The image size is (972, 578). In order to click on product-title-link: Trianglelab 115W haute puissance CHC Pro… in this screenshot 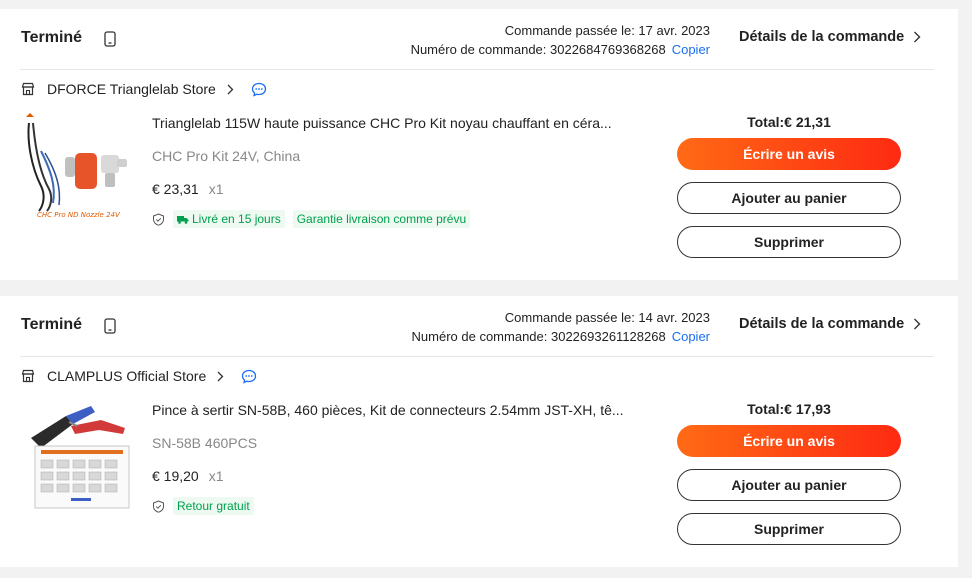, I will do `click(392, 123)`.